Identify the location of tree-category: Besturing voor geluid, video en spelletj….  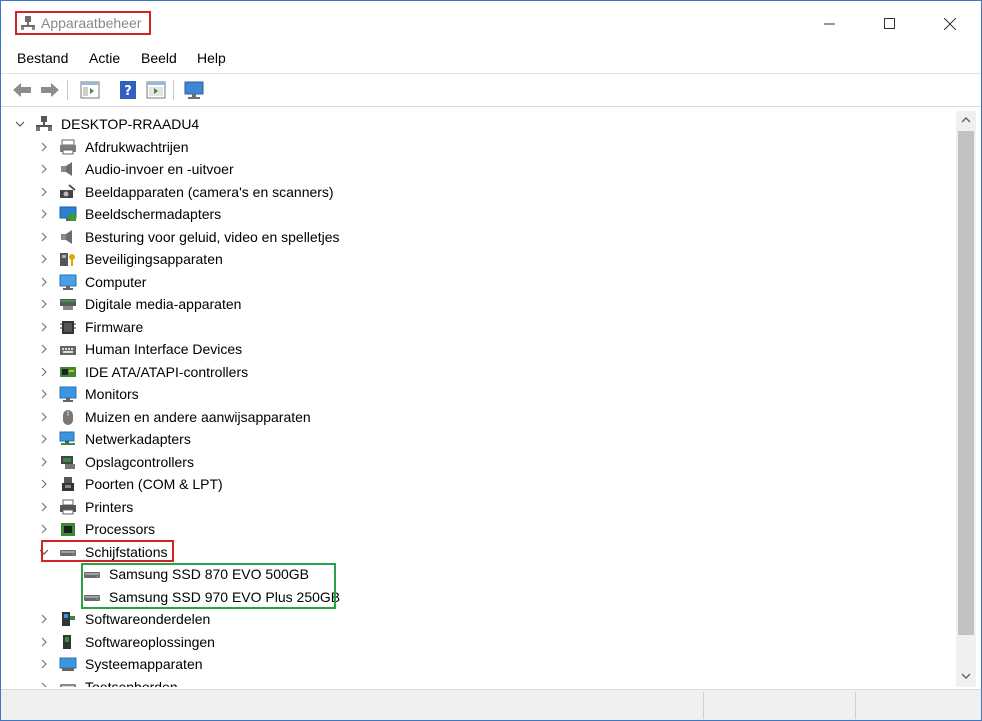
(481, 237).